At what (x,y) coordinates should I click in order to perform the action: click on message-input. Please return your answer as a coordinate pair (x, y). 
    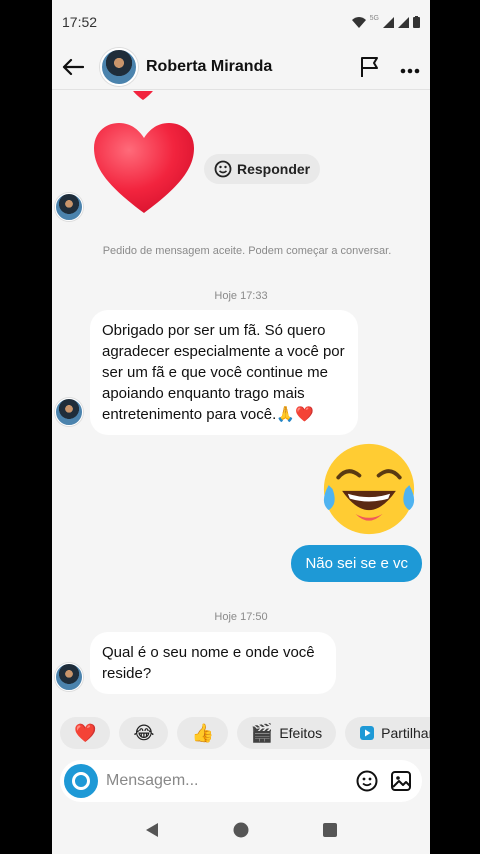
    Looking at the image, I should click on (228, 781).